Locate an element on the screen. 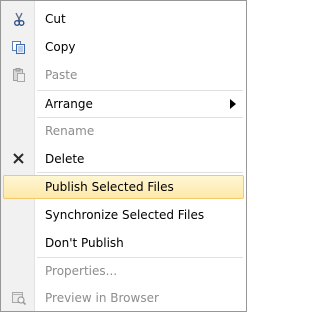 Image resolution: width=320 pixels, height=312 pixels. menu-item-label: Copy is located at coordinates (60, 47).